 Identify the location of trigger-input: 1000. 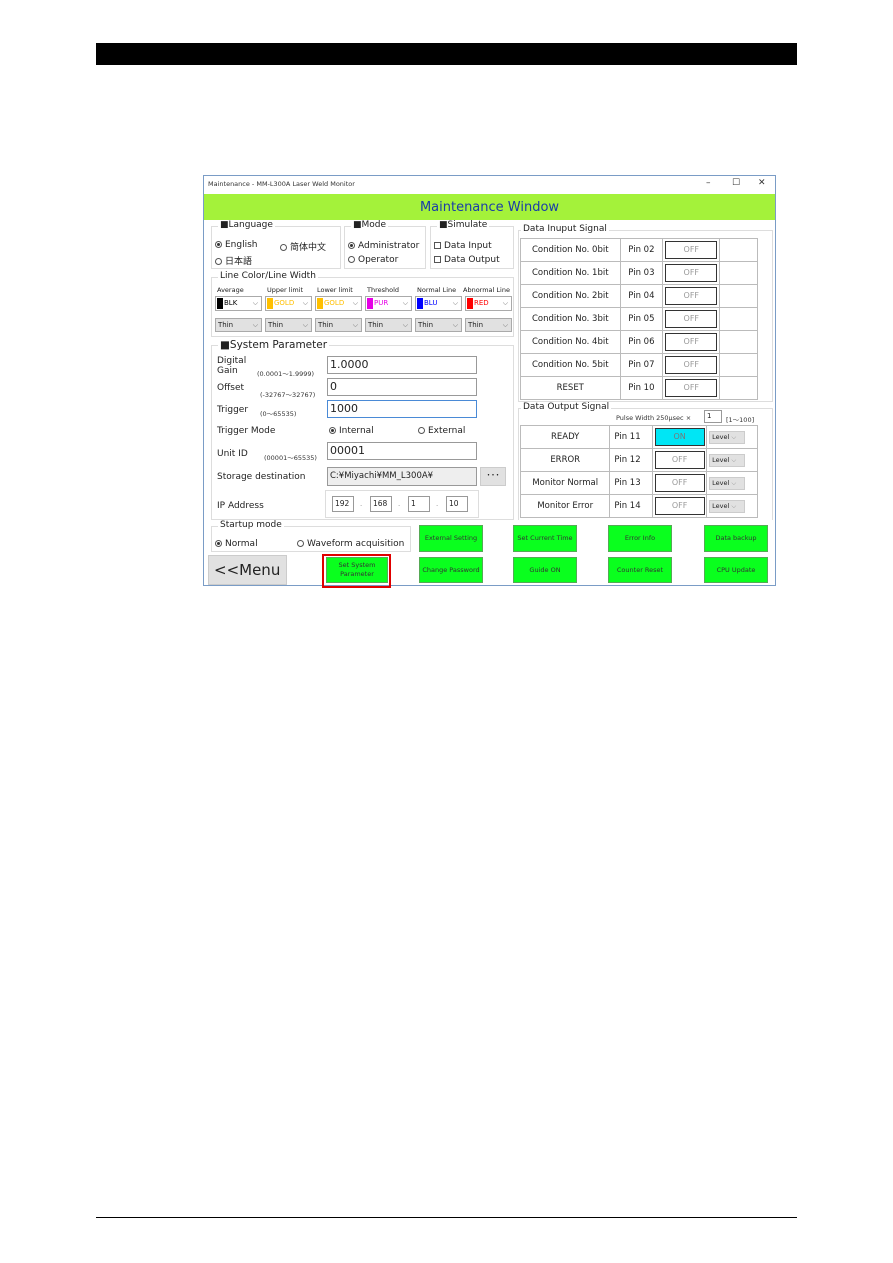
(402, 409).